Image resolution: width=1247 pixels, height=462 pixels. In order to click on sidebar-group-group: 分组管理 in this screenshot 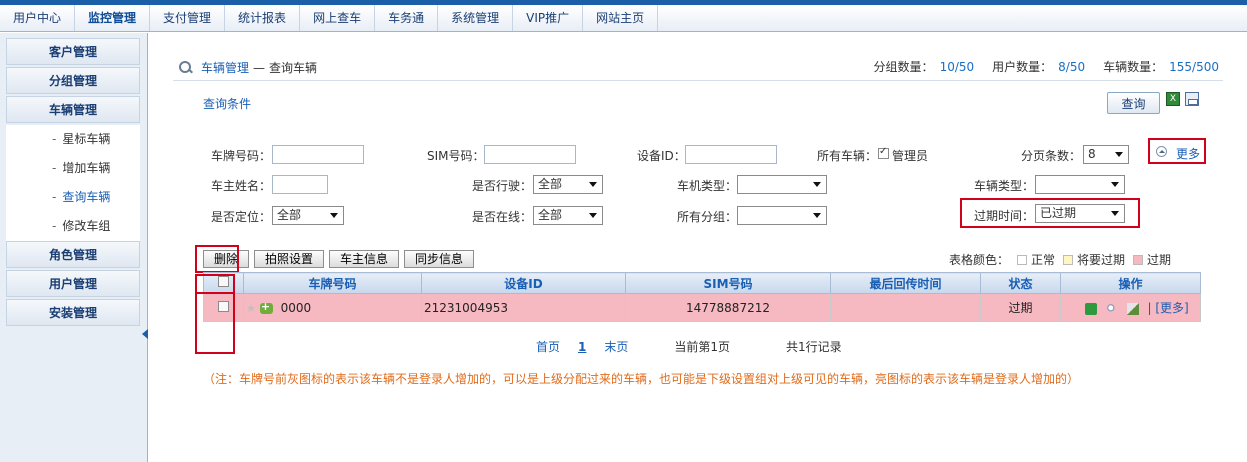, I will do `click(73, 80)`.